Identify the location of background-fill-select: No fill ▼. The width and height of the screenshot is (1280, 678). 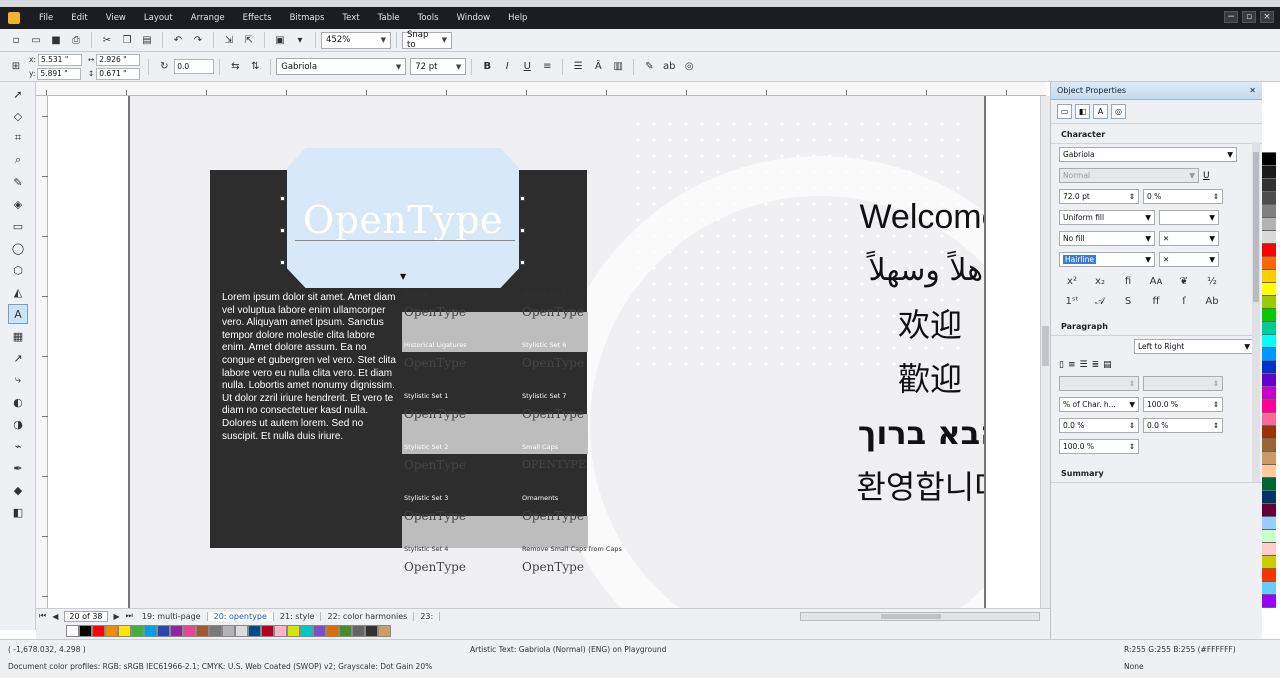
(1107, 238).